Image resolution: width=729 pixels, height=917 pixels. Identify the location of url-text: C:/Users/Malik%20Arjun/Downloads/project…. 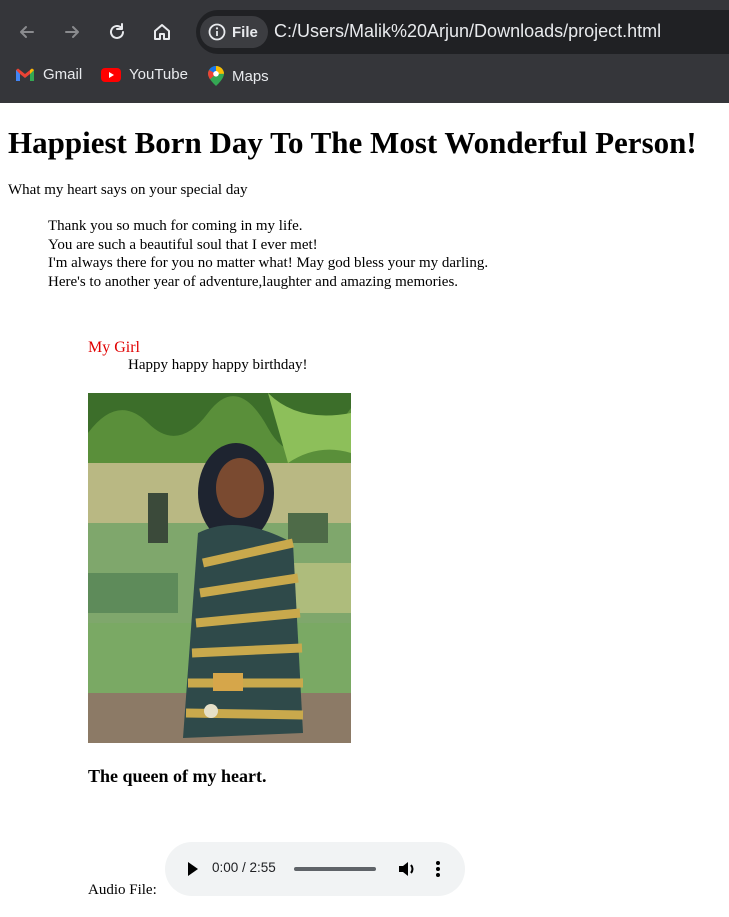
(467, 31).